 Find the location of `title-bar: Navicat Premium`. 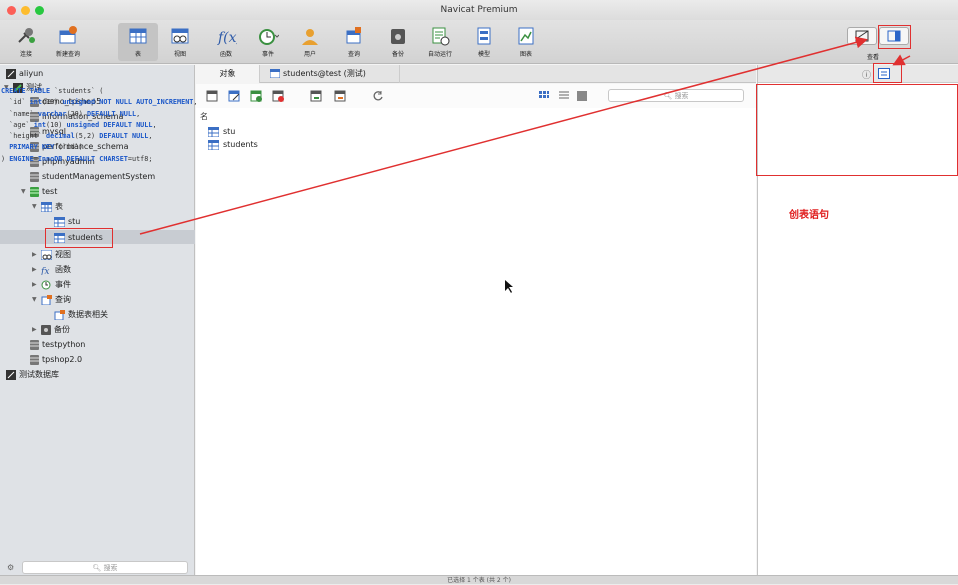

title-bar: Navicat Premium is located at coordinates (479, 10).